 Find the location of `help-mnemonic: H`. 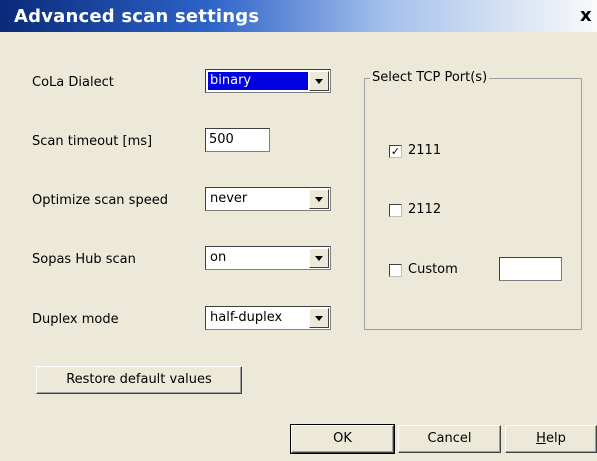

help-mnemonic: H is located at coordinates (541, 438).